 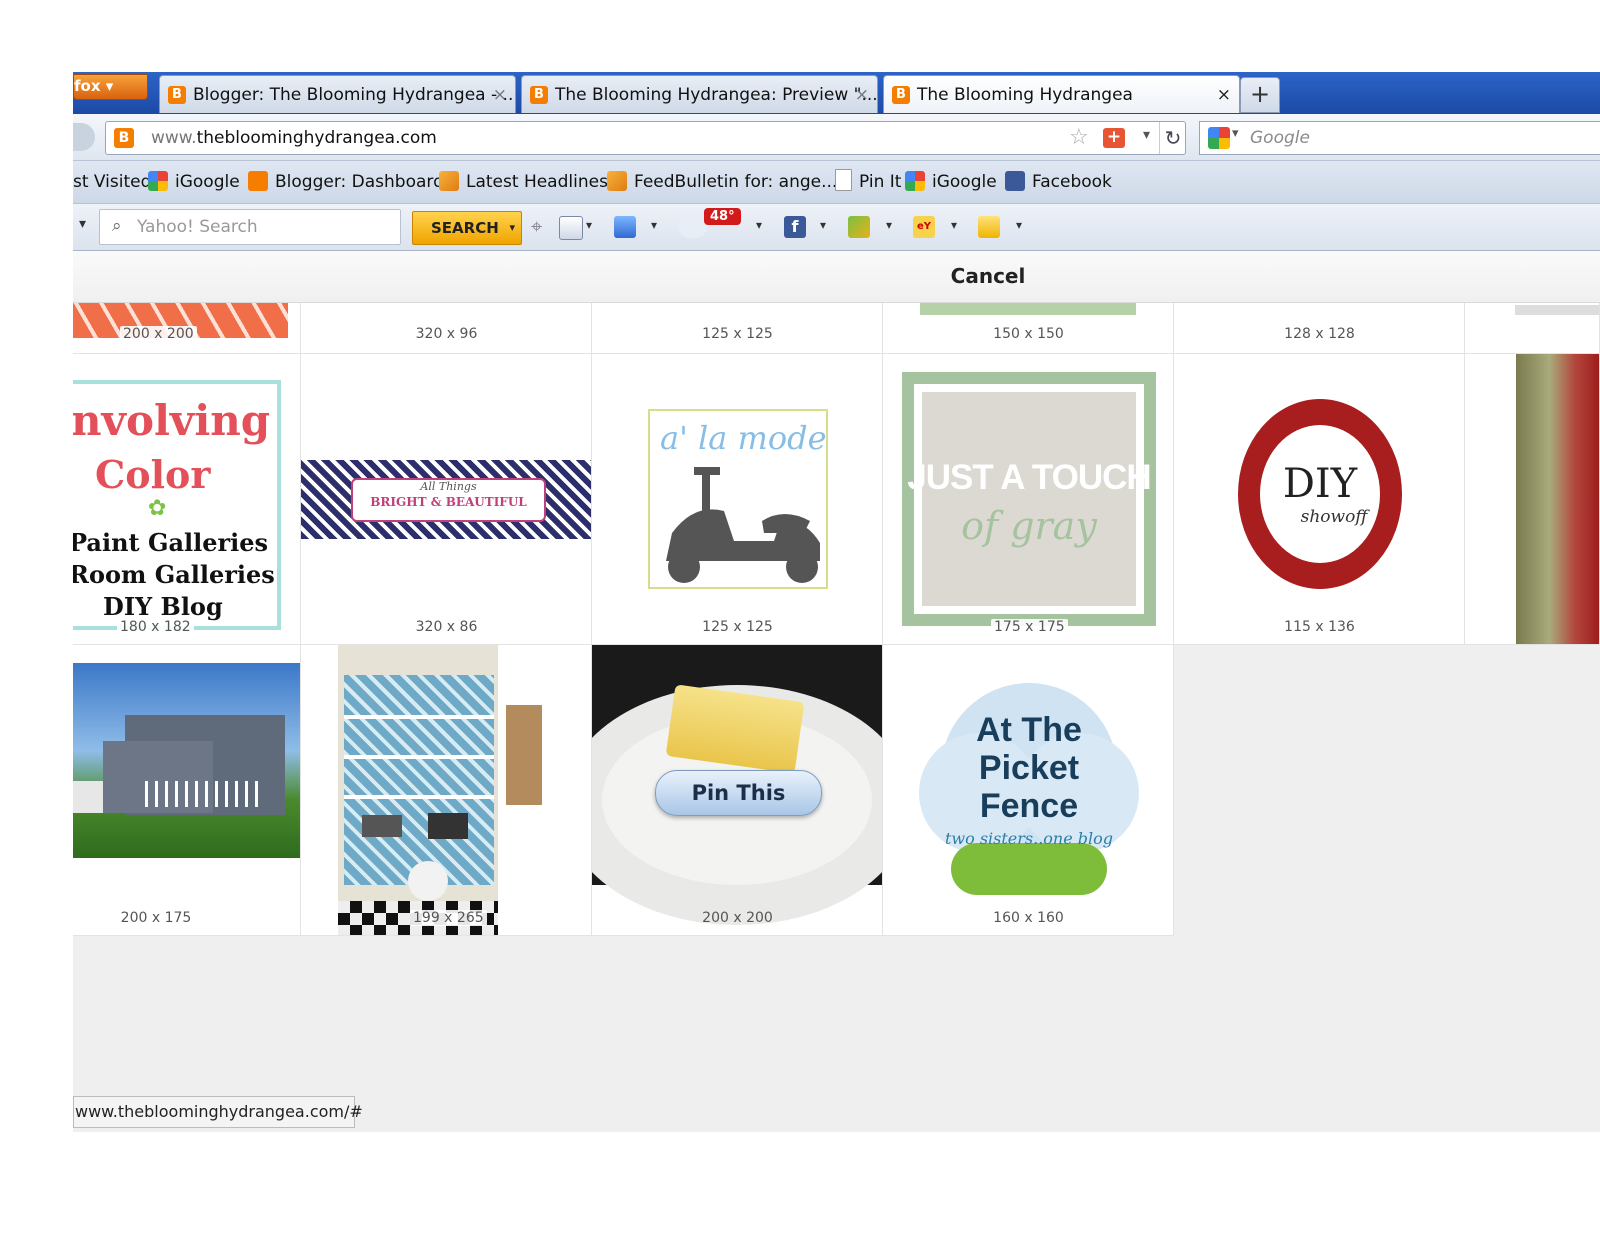 I want to click on image-dimensions: 199 x 265, so click(x=448, y=918).